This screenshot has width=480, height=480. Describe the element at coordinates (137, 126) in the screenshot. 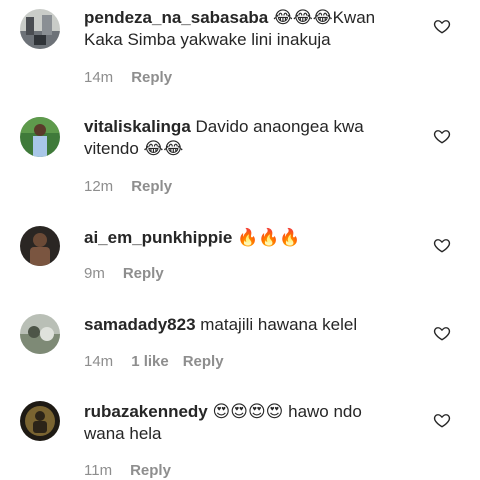

I see `comment-username: vitaliskalinga` at that location.